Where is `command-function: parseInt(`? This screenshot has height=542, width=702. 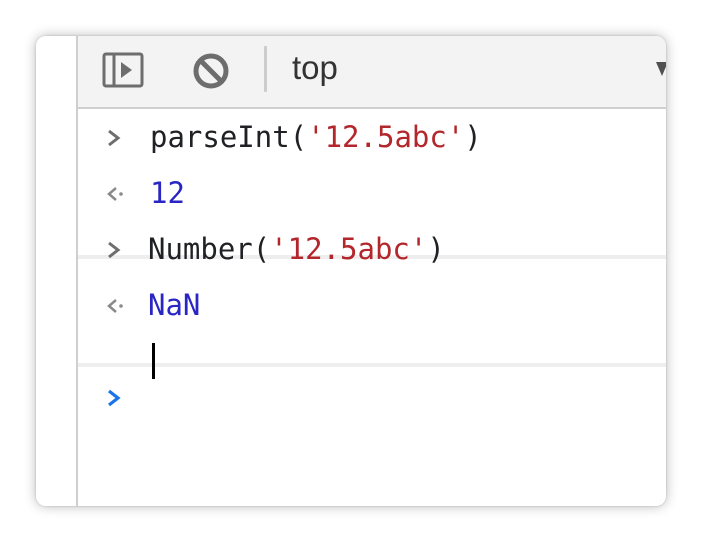 command-function: parseInt( is located at coordinates (229, 137).